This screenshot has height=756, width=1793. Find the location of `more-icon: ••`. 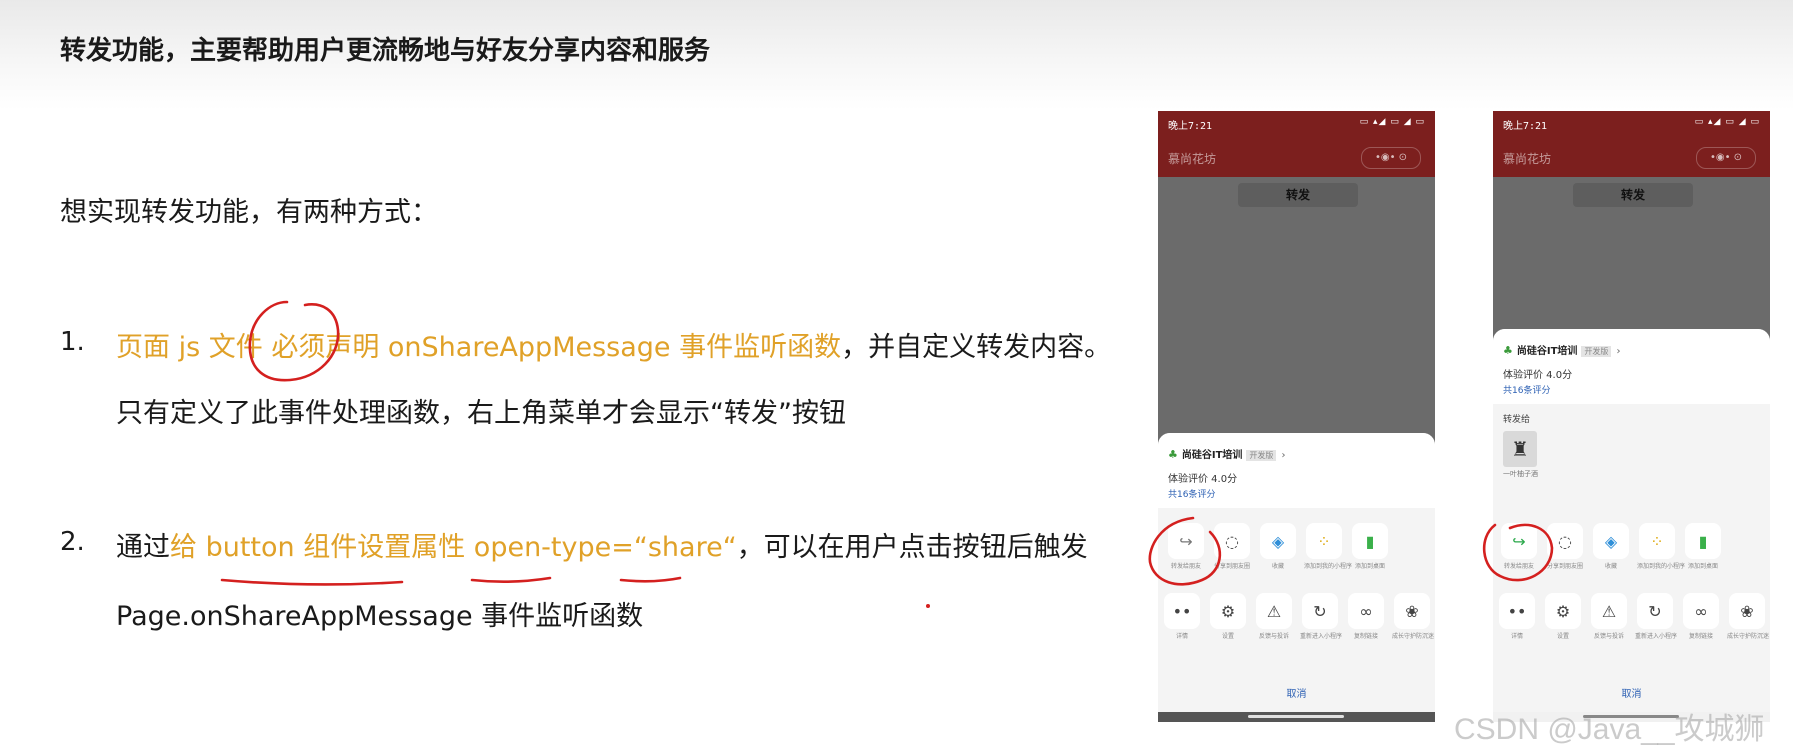

more-icon: •• is located at coordinates (1182, 611).